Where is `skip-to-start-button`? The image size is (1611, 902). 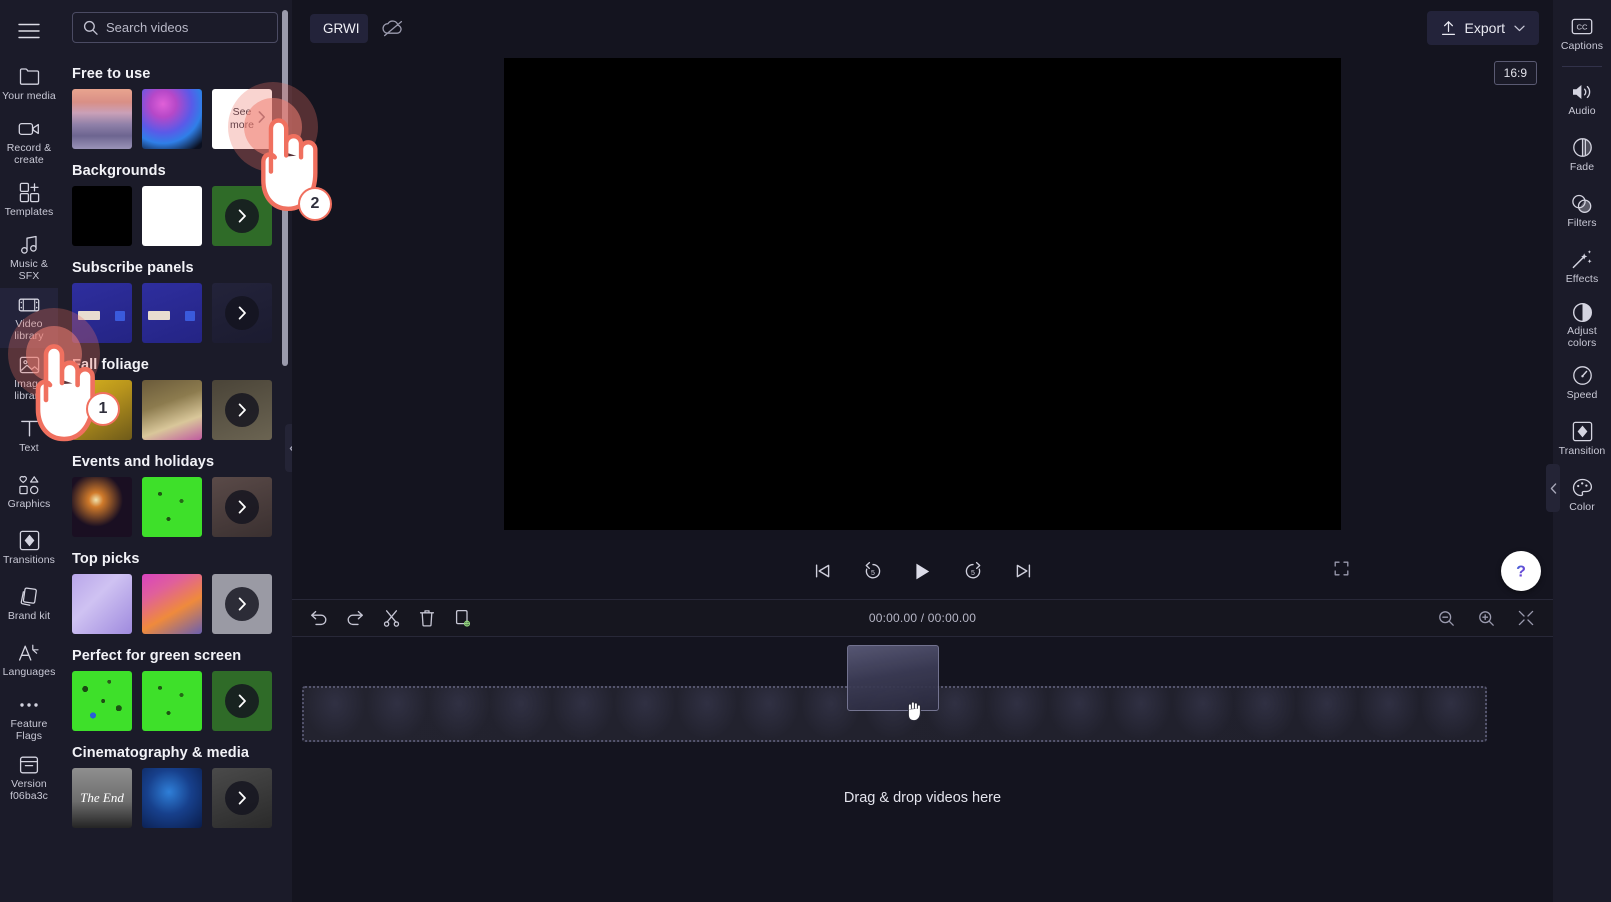
skip-to-start-button is located at coordinates (823, 571).